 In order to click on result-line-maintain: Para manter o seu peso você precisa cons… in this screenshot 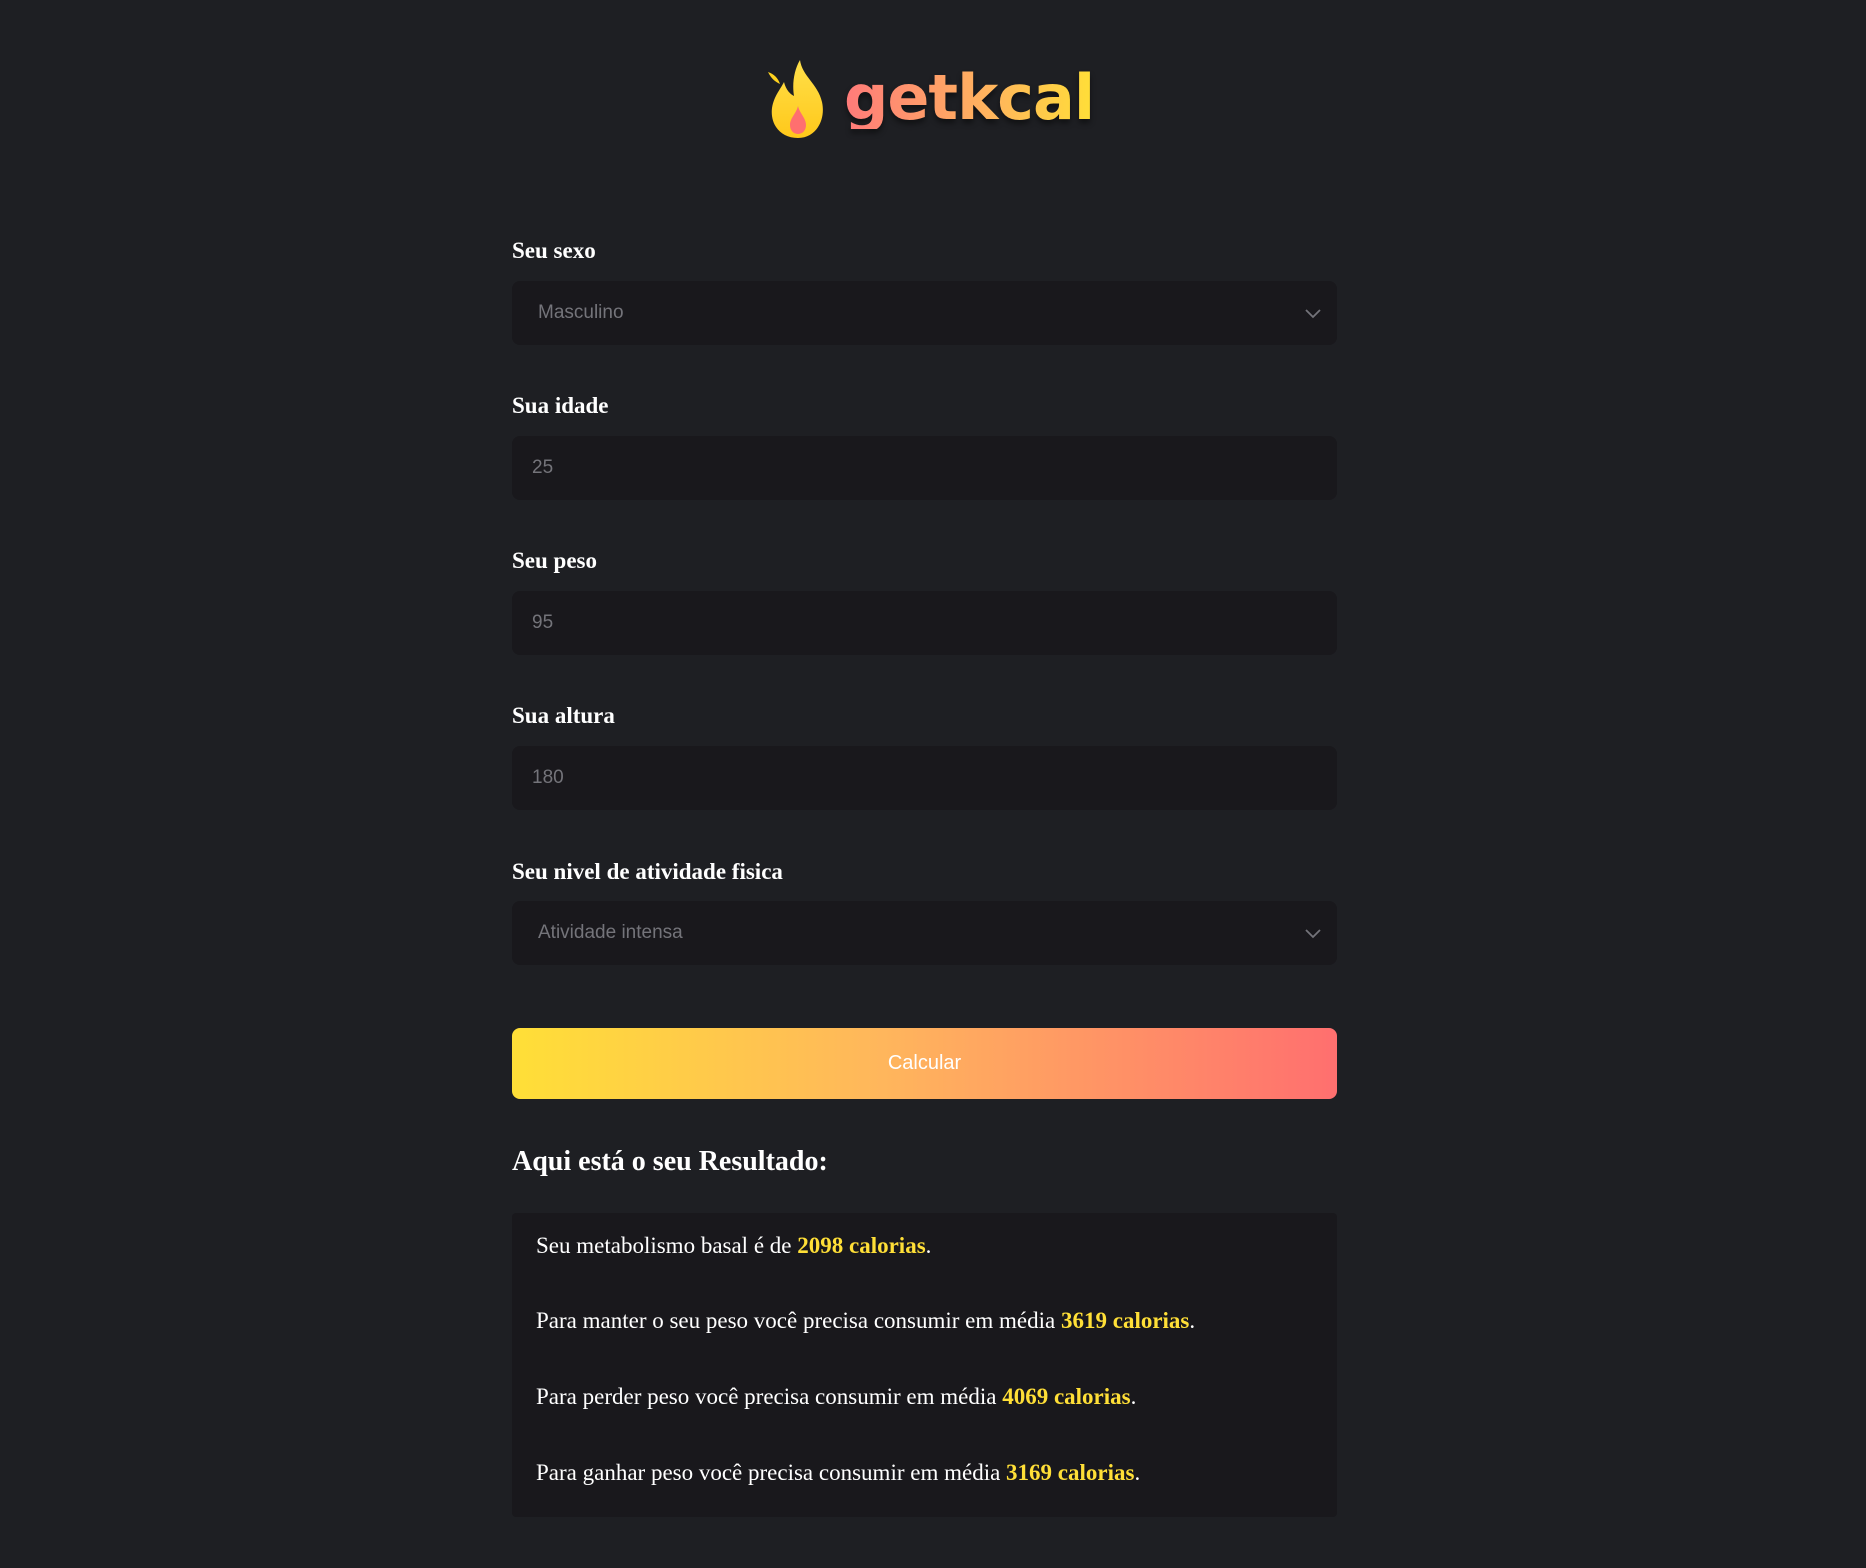, I will do `click(866, 1320)`.